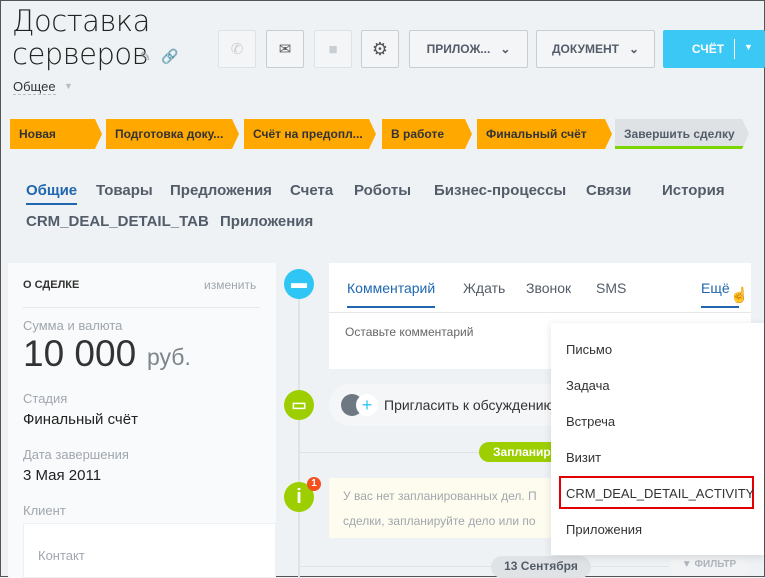  I want to click on filter-icon: ▼, so click(688, 564).